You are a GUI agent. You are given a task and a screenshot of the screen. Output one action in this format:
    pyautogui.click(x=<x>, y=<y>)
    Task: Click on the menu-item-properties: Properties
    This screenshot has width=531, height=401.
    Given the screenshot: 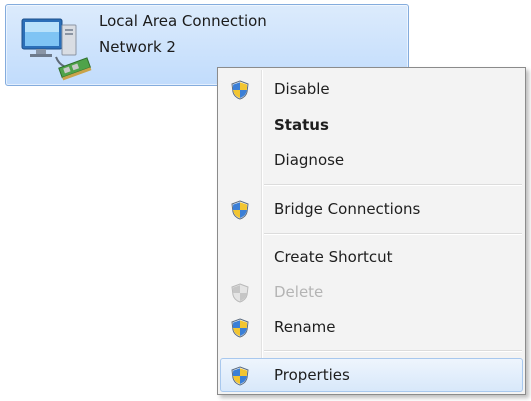 What is the action you would take?
    pyautogui.click(x=371, y=375)
    